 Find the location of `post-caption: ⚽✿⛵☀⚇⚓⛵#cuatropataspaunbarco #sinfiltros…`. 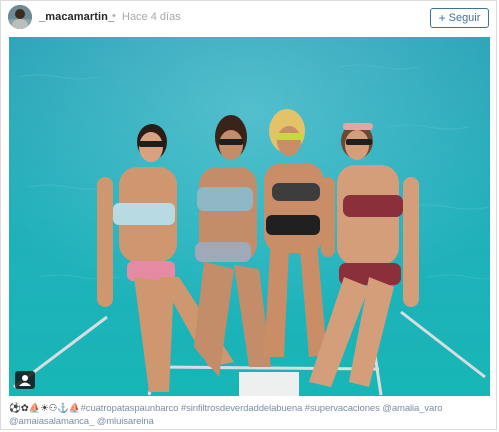

post-caption: ⚽✿⛵☀⚇⚓⛵#cuatropataspaunbarco #sinfiltros… is located at coordinates (250, 415).